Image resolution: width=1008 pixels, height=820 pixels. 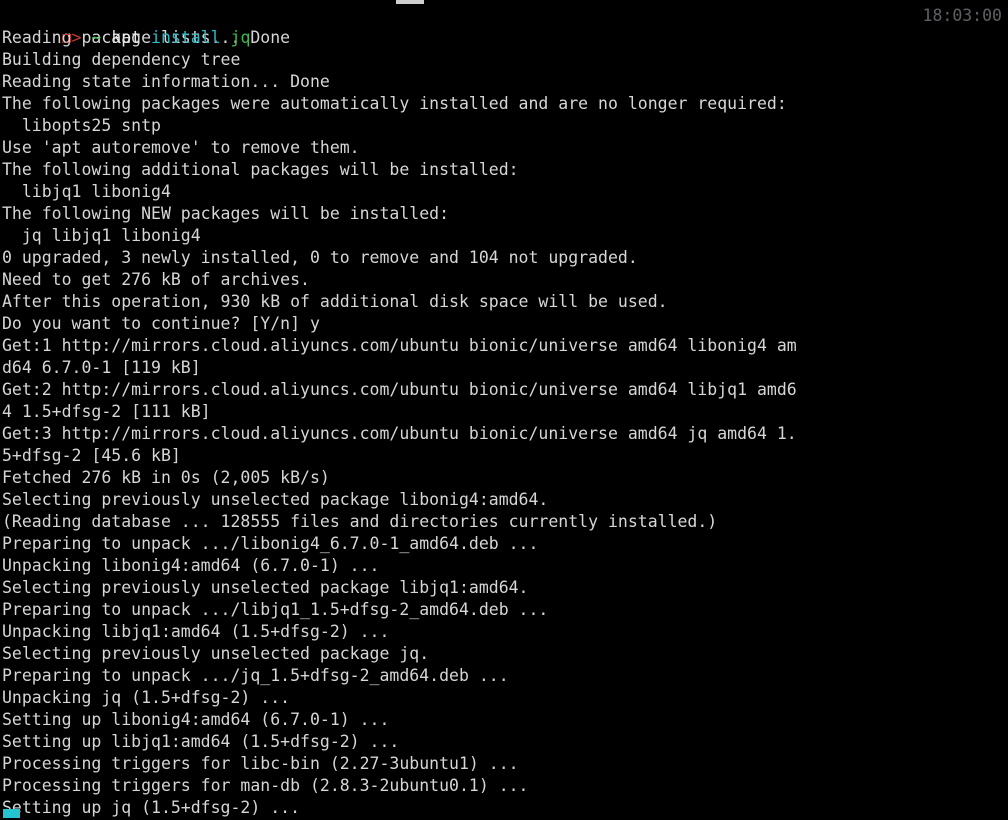 What do you see at coordinates (504, 814) in the screenshot?
I see `cursor-row` at bounding box center [504, 814].